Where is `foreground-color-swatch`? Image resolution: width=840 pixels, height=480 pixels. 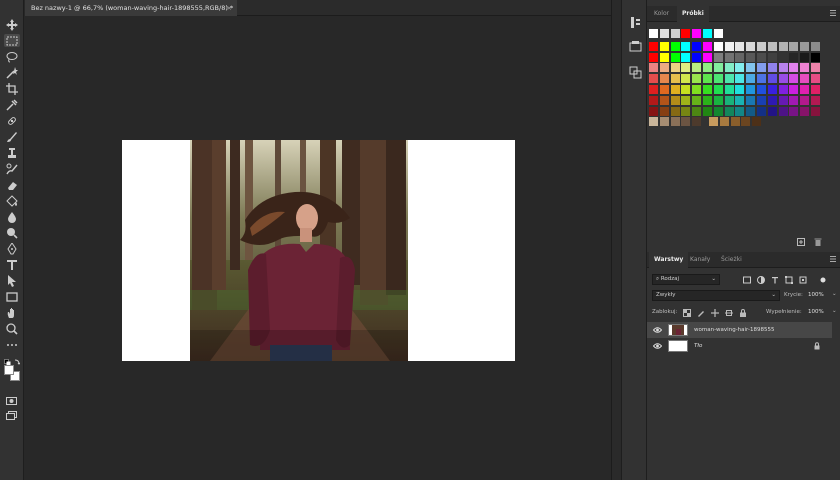 foreground-color-swatch is located at coordinates (9, 370).